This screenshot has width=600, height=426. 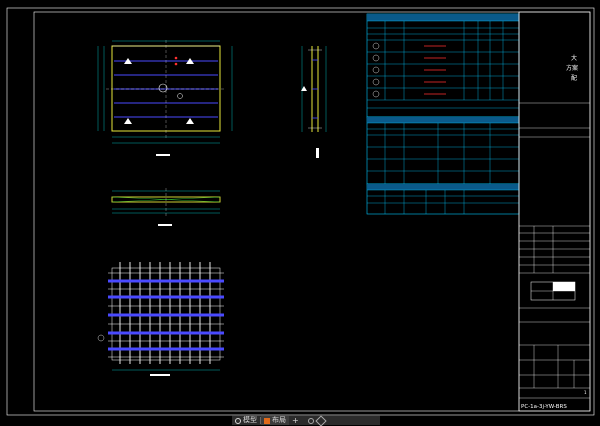 I want to click on pen-tool-icon, so click(x=321, y=420).